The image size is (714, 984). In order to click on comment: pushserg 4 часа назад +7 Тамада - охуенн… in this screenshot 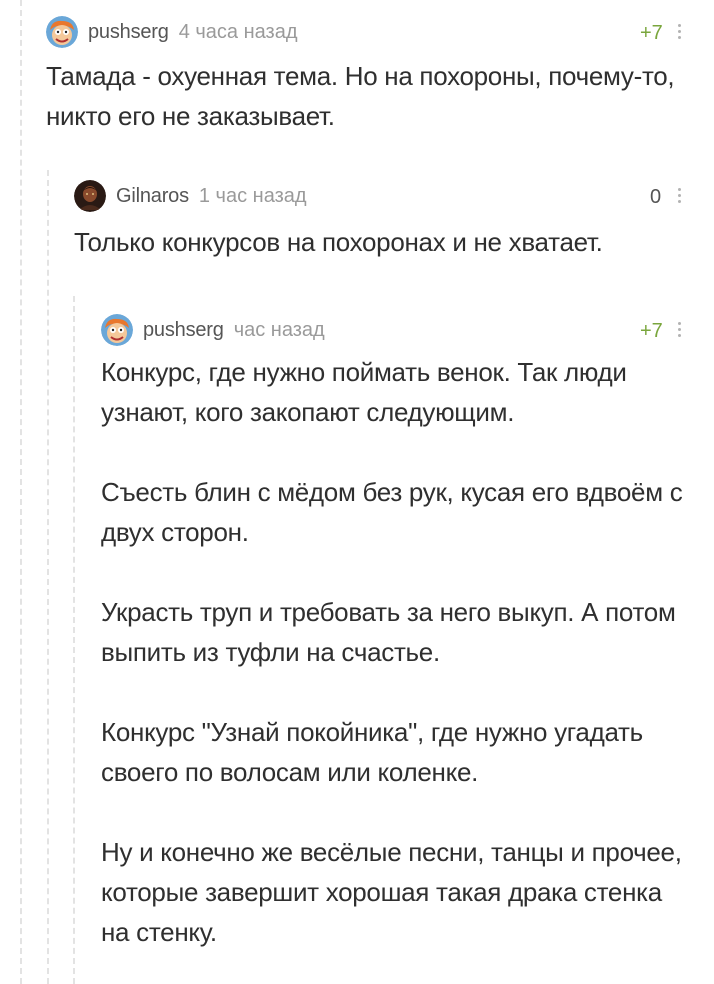, I will do `click(366, 75)`.